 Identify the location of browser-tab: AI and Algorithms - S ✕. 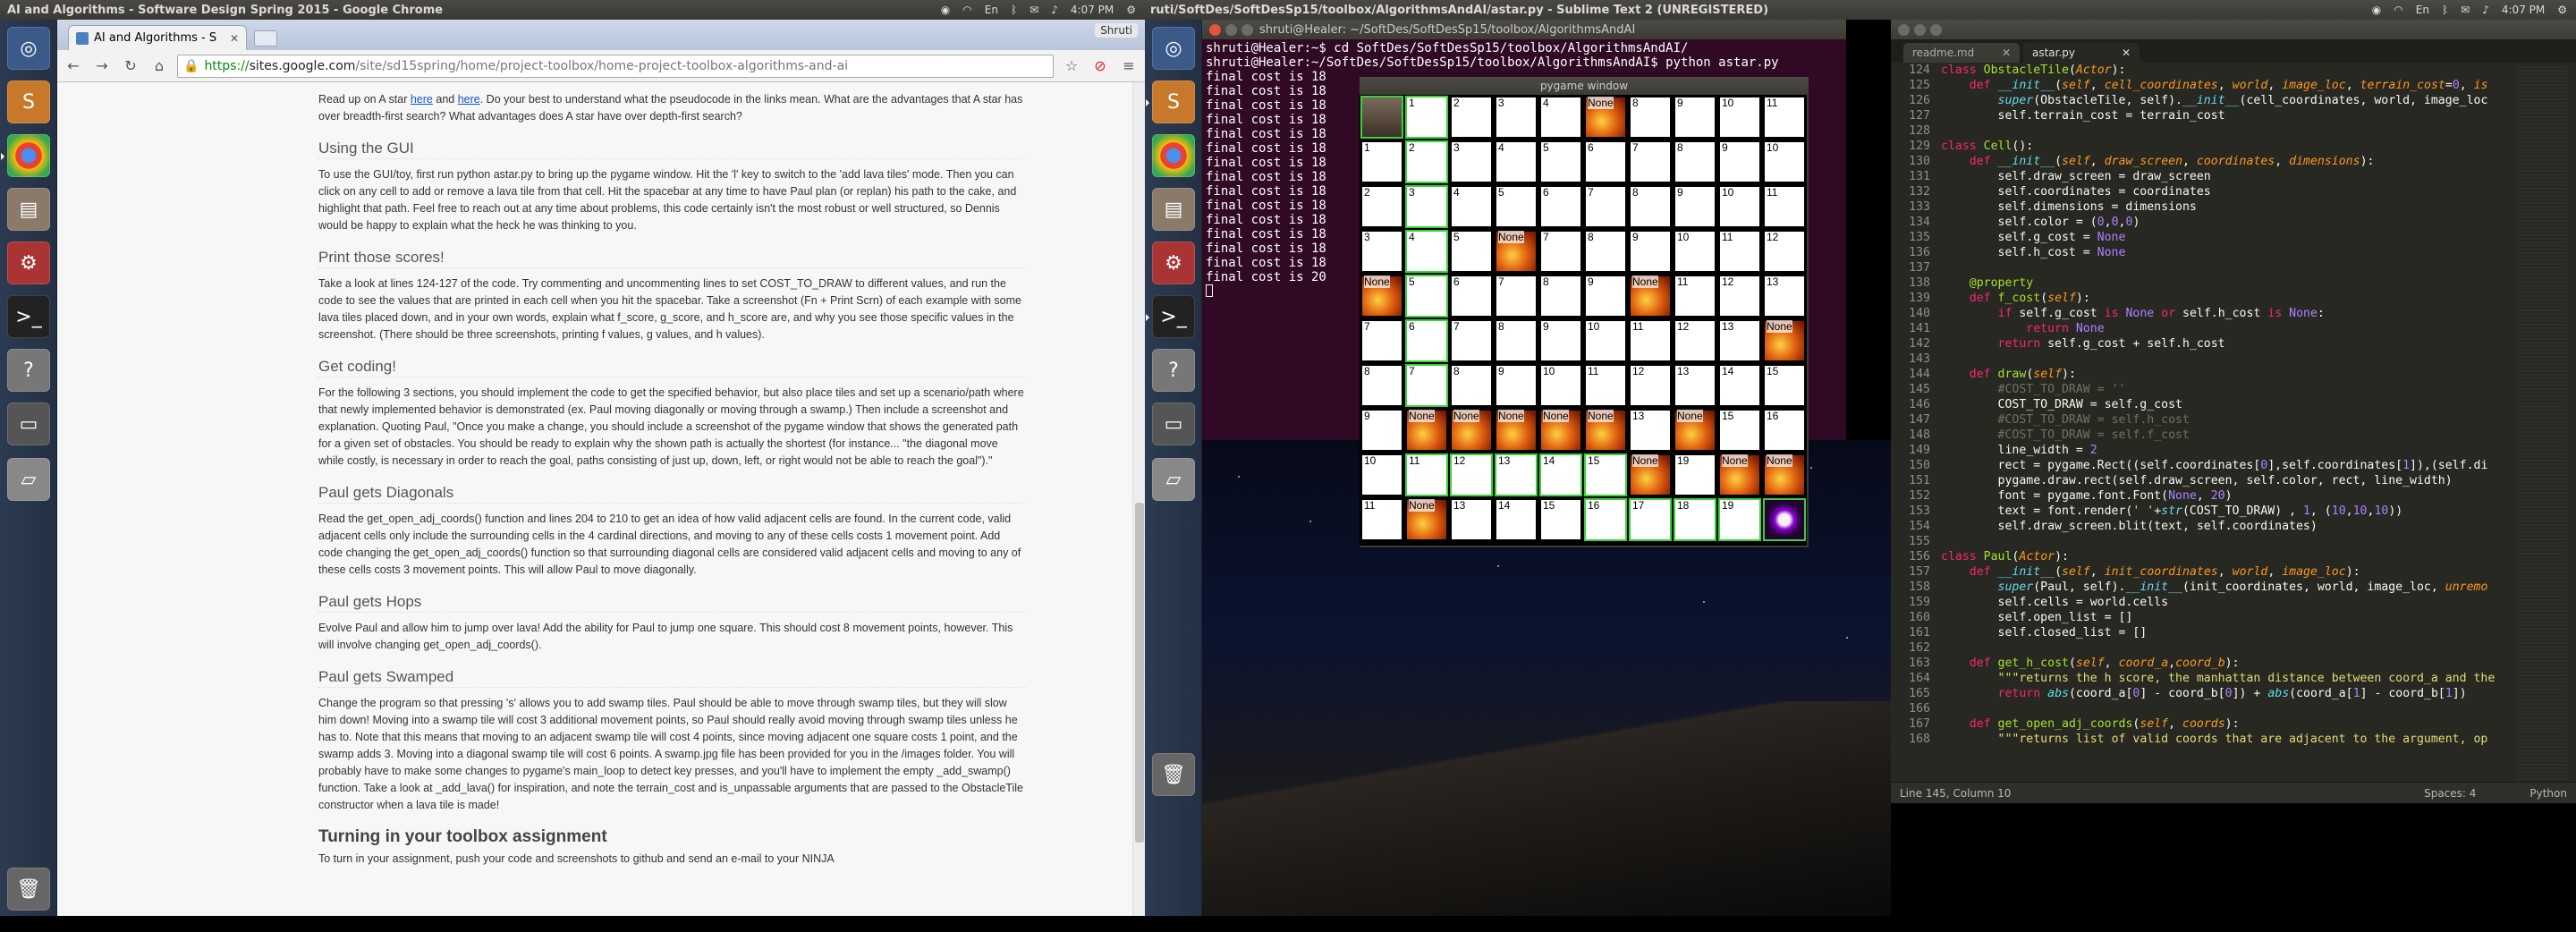
(157, 37).